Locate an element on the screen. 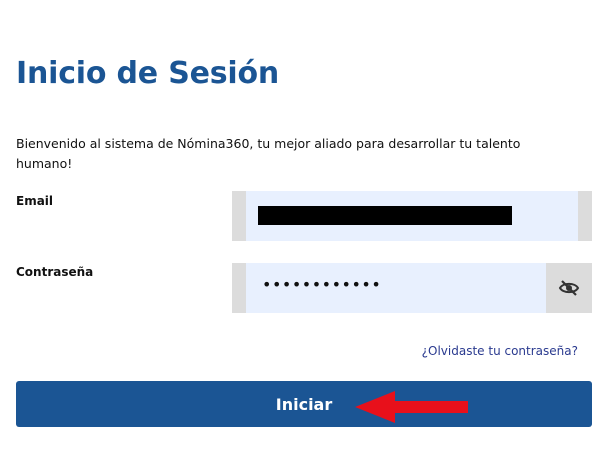 This screenshot has height=453, width=599. eye-slash-icon is located at coordinates (569, 288).